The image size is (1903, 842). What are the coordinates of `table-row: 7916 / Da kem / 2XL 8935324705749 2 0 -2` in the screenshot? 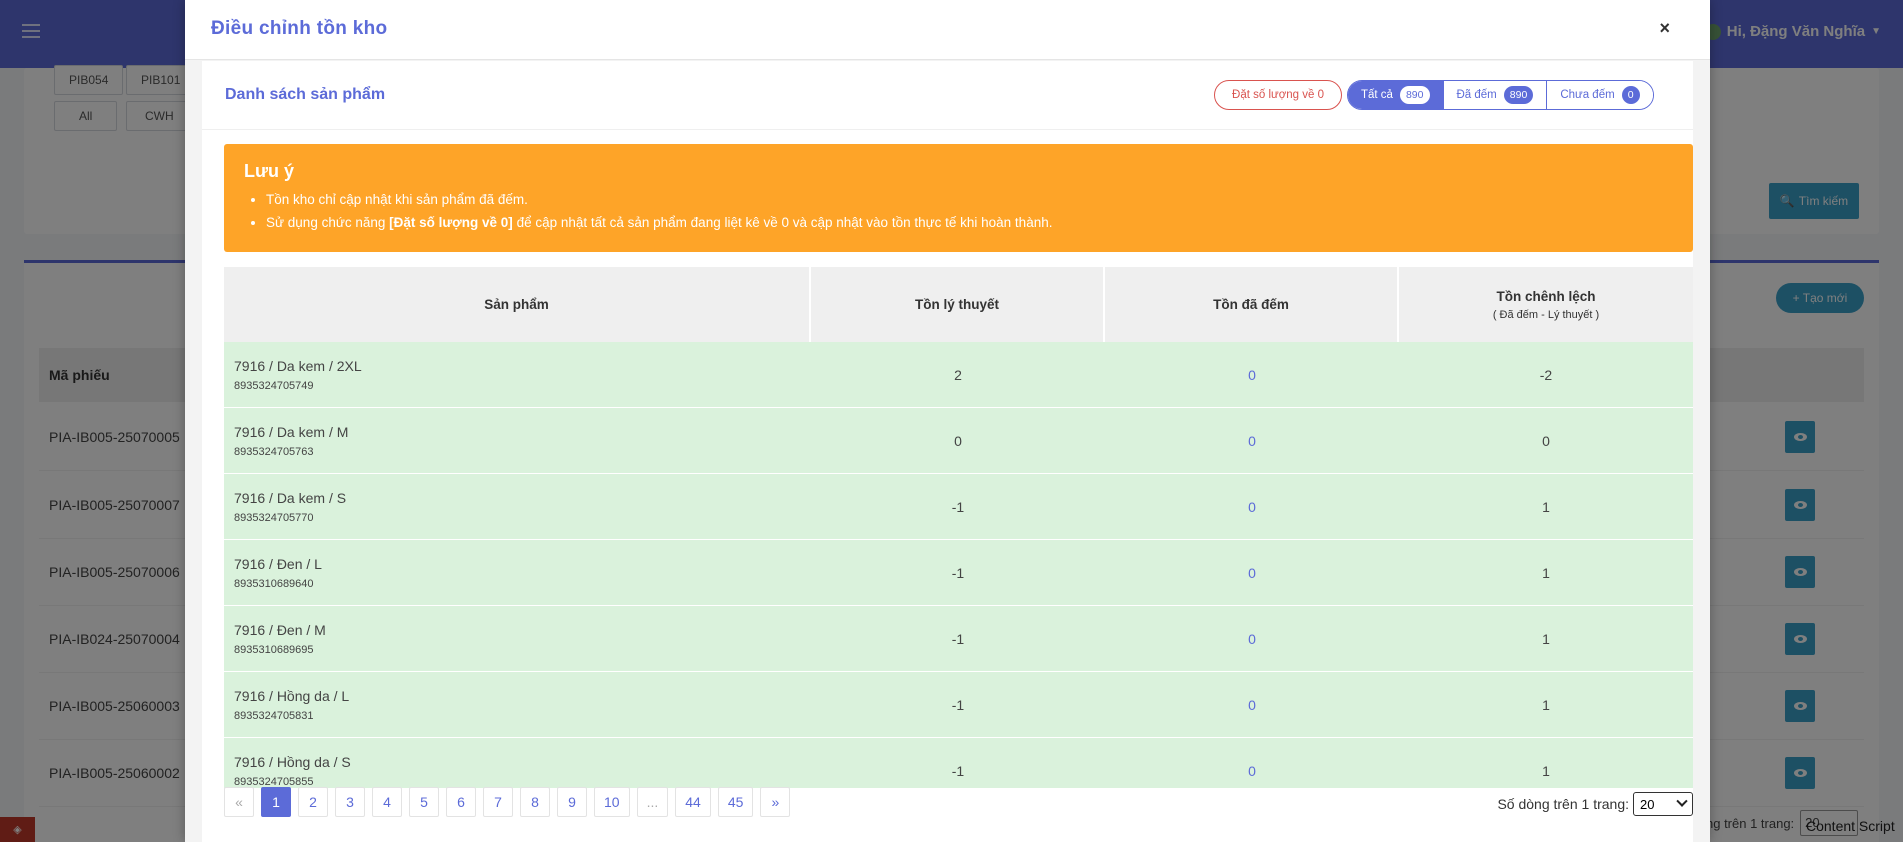 It's located at (958, 375).